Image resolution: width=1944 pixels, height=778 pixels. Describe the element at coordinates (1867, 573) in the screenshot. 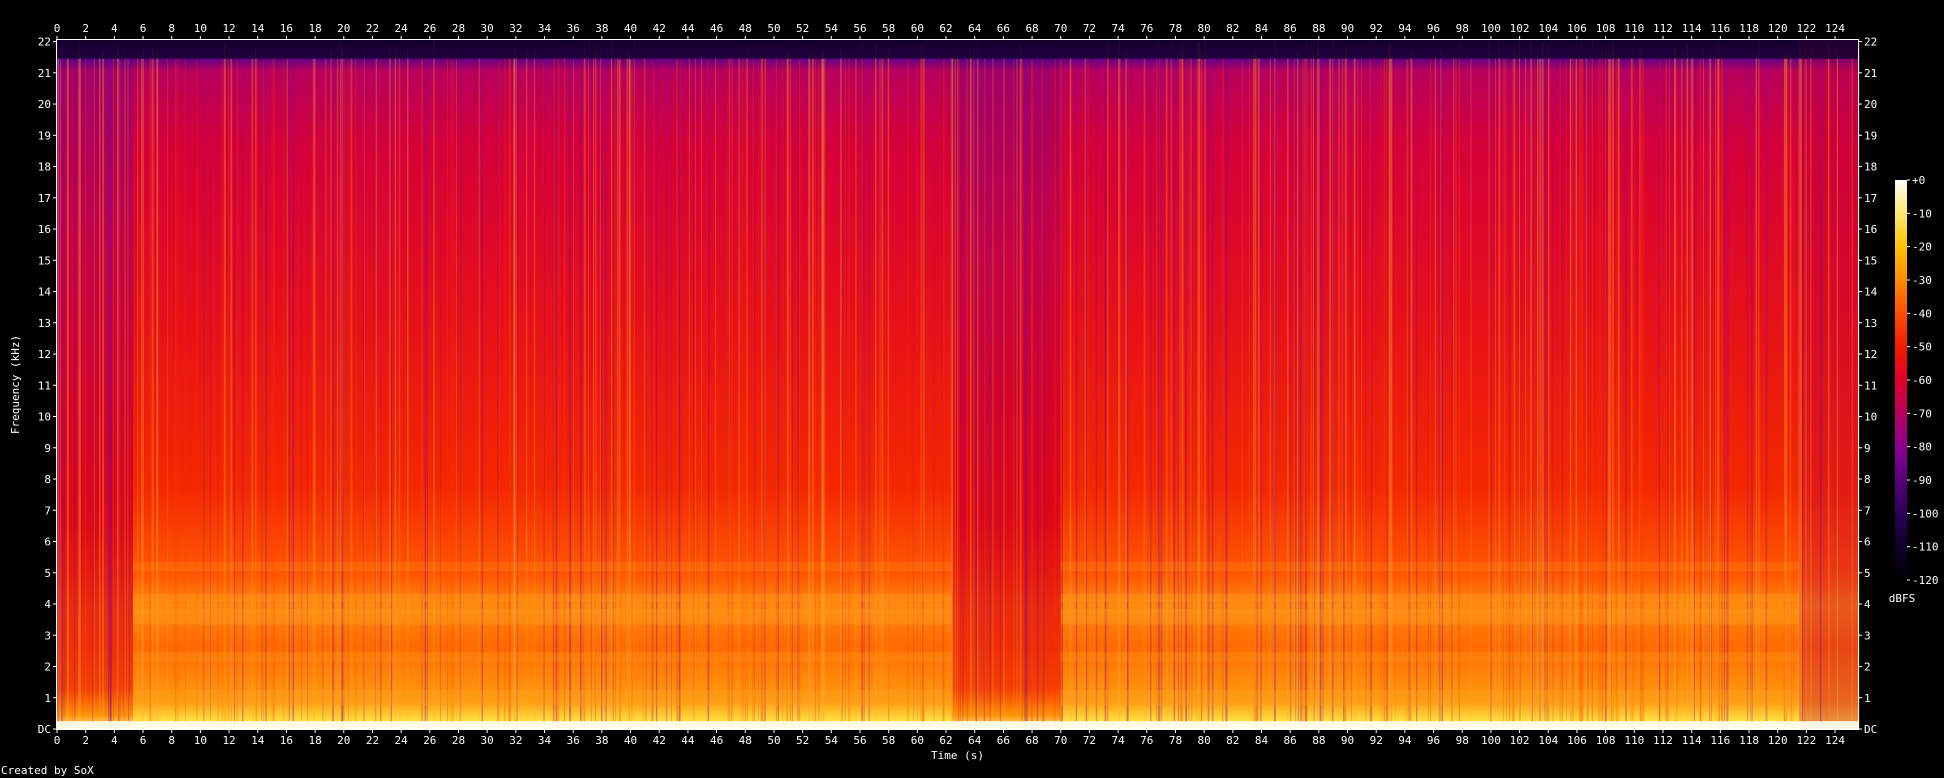

I see `y-tick-label-right: 5` at that location.